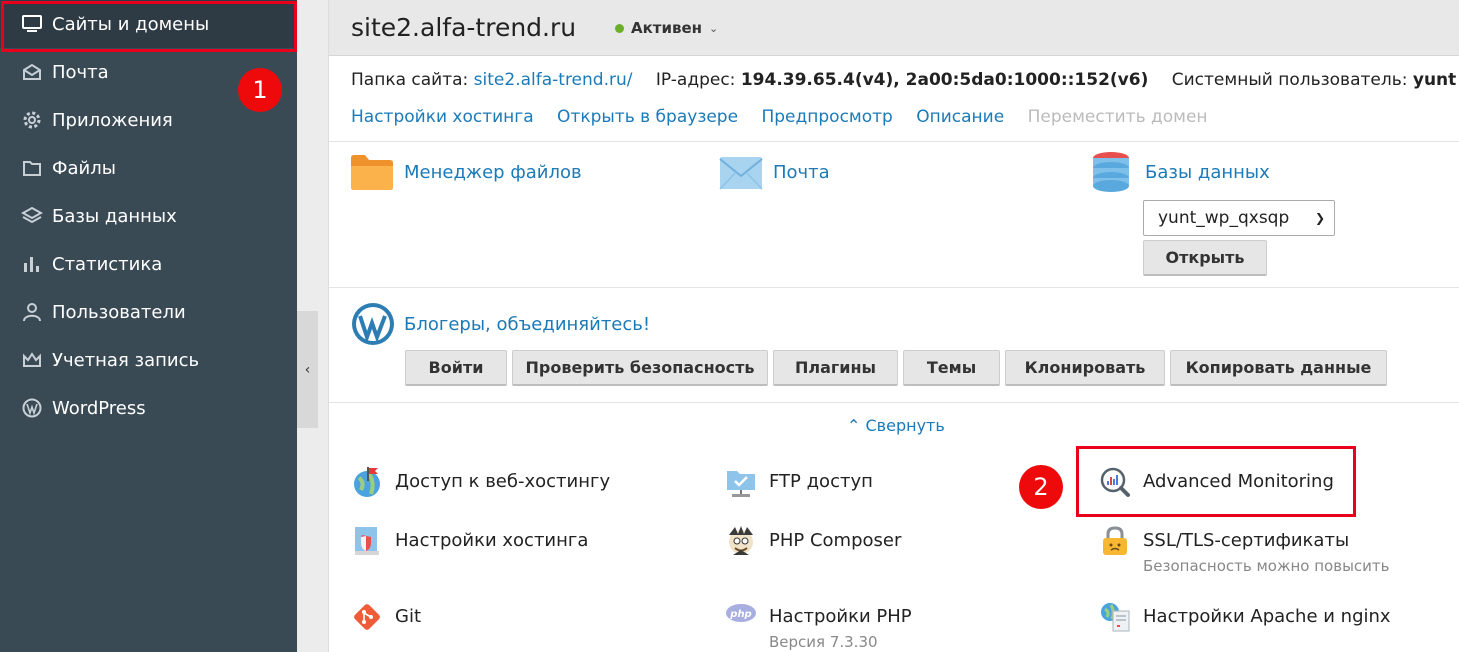 This screenshot has width=1459, height=652. What do you see at coordinates (464, 27) in the screenshot?
I see `page-title: site2.alfa-trend.ru` at bounding box center [464, 27].